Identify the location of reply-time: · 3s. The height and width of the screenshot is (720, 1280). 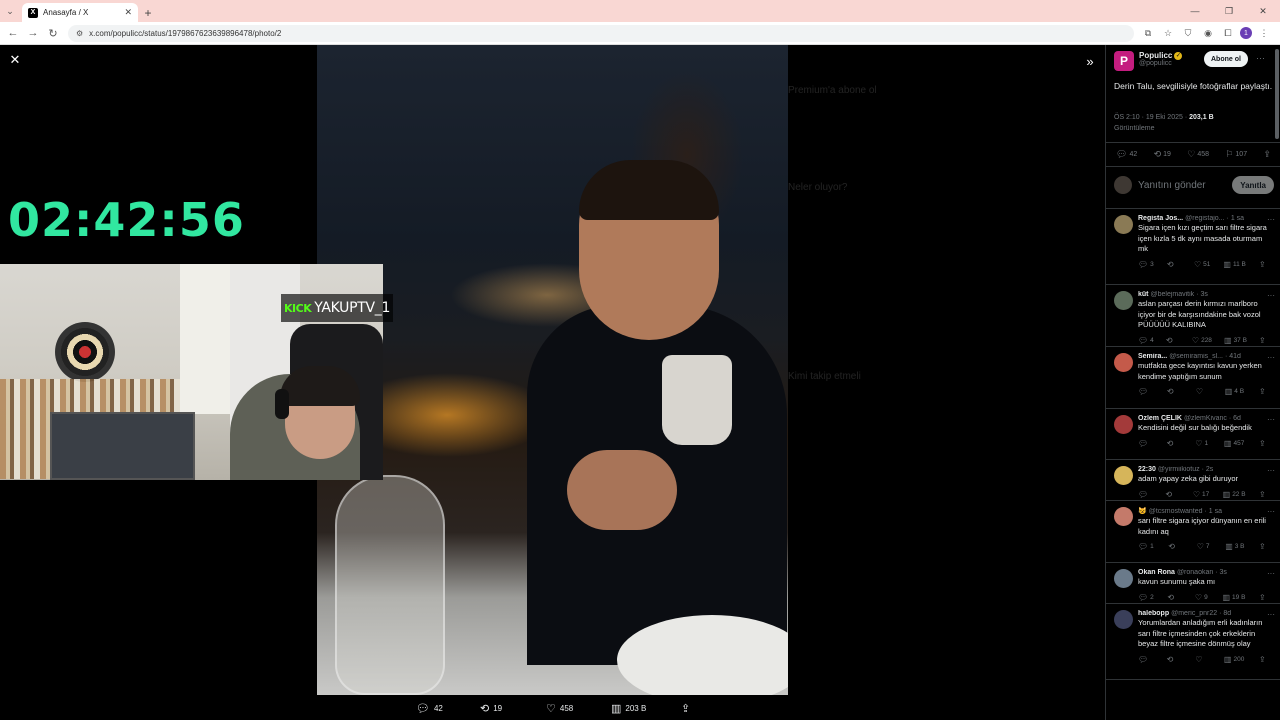
(1221, 572).